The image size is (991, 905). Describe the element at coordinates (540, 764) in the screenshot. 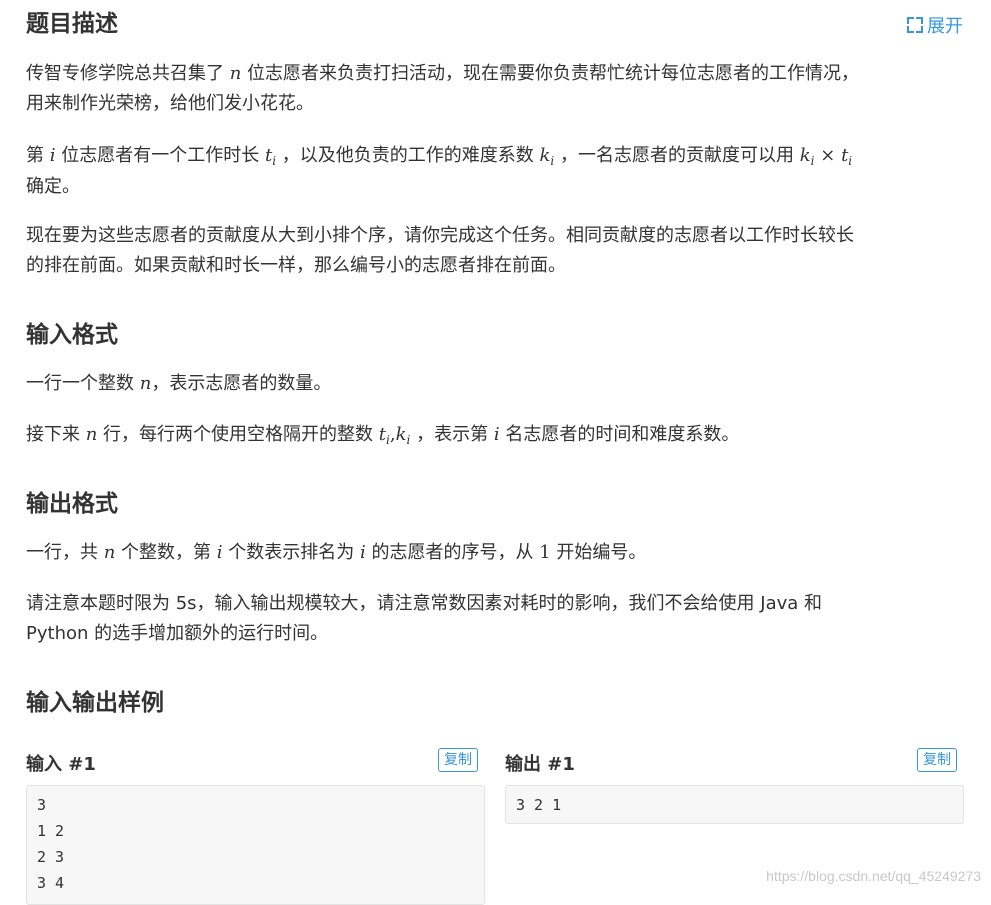

I see `sample-output-label: 输出 #1` at that location.